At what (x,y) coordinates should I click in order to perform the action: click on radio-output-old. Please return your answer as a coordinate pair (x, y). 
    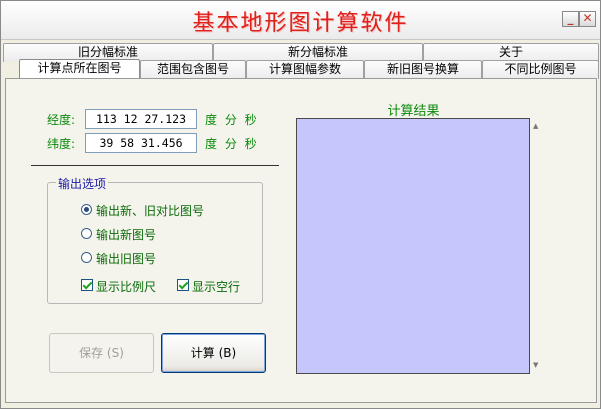
    Looking at the image, I should click on (86, 257).